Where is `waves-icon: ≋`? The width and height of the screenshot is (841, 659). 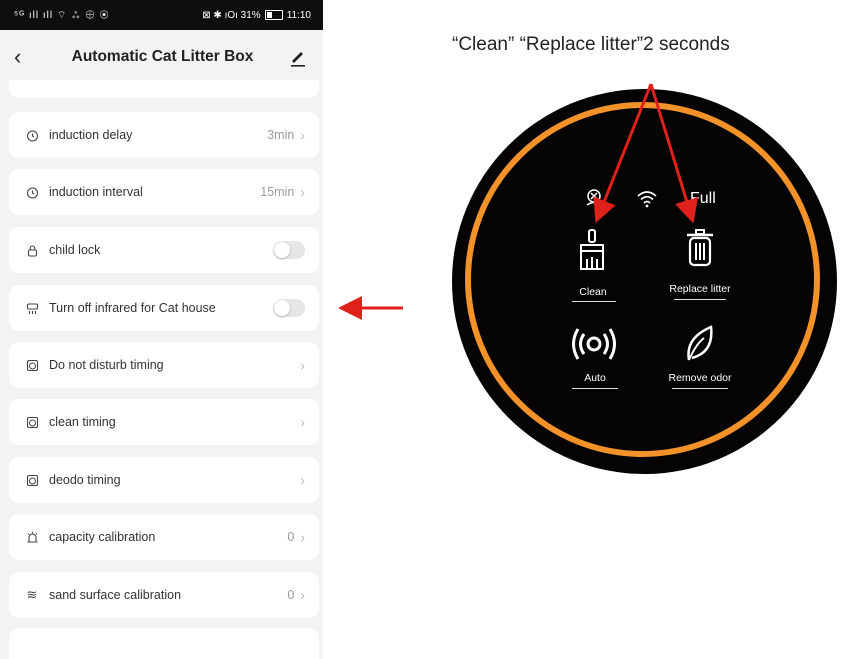 waves-icon: ≋ is located at coordinates (32, 594).